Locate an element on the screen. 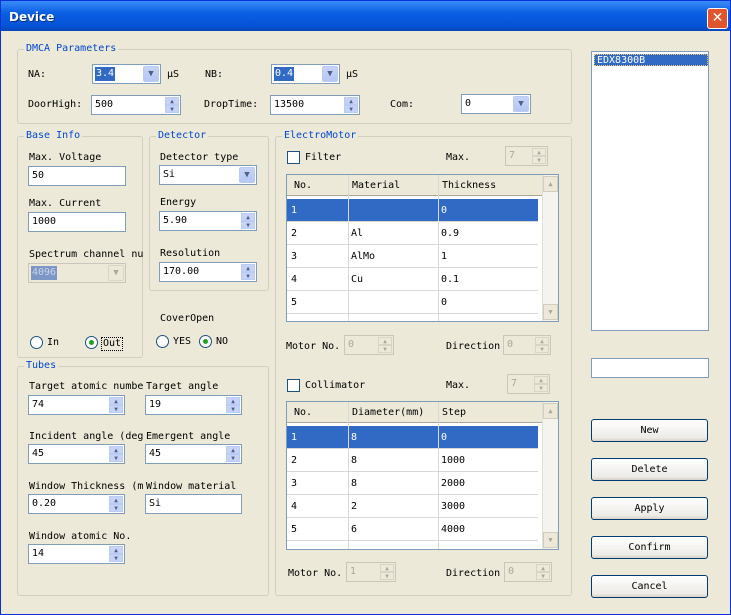 The image size is (731, 615). table-row: 4 2 3000 is located at coordinates (412, 506).